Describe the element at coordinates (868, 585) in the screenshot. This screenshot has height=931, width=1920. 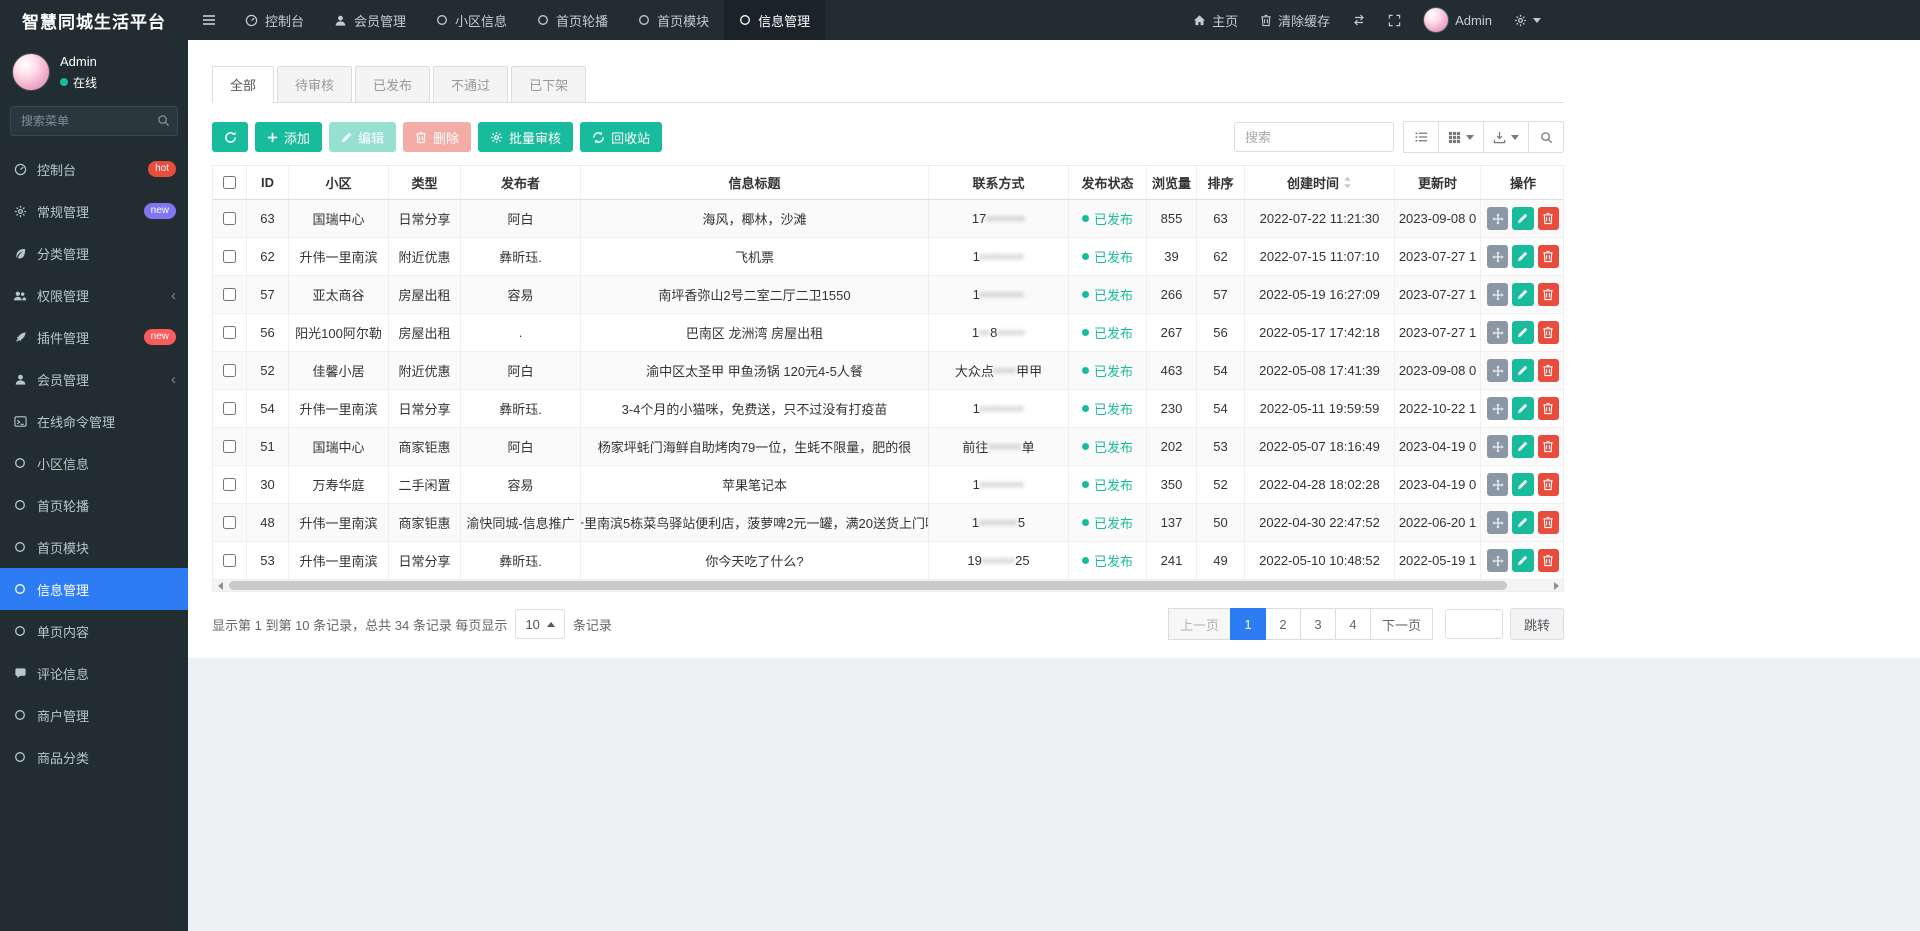
I see `scrollbar-thumb` at that location.